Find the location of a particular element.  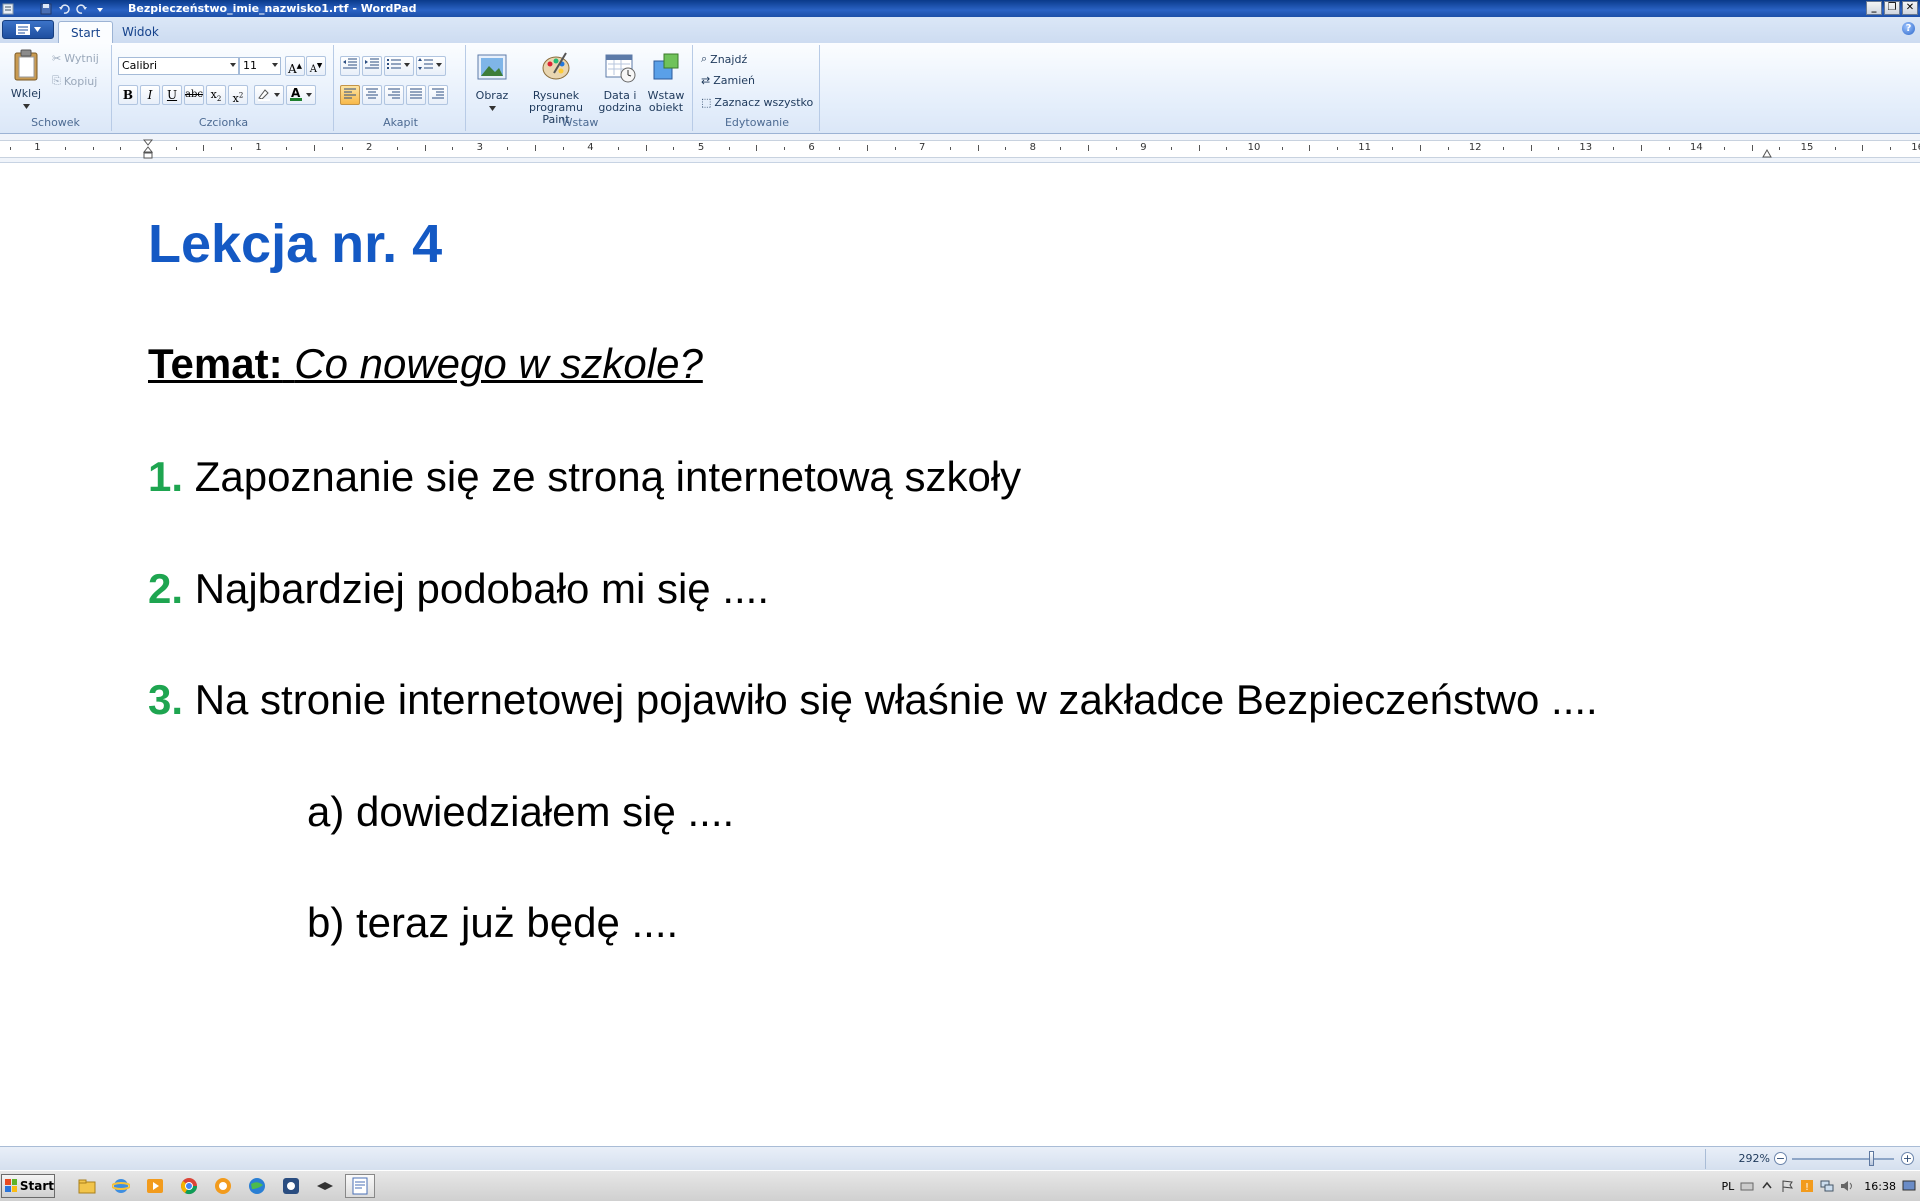

insert-picture-button: Obraz is located at coordinates (492, 82).